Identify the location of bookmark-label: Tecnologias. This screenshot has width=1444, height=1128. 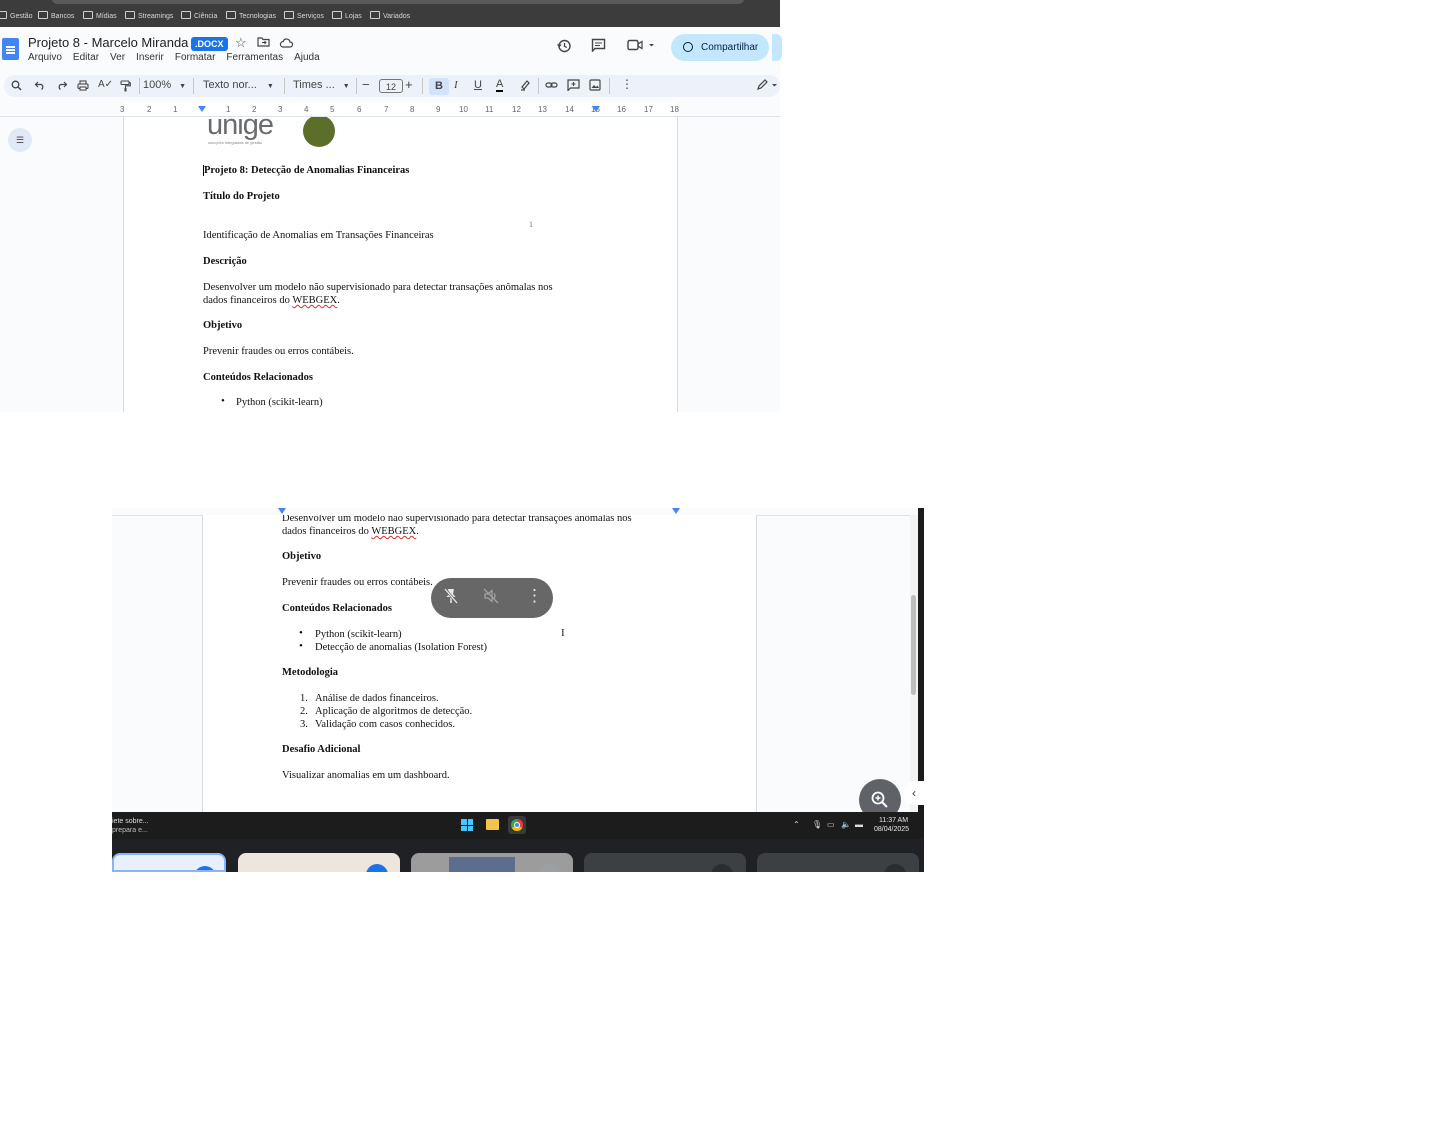
(257, 16).